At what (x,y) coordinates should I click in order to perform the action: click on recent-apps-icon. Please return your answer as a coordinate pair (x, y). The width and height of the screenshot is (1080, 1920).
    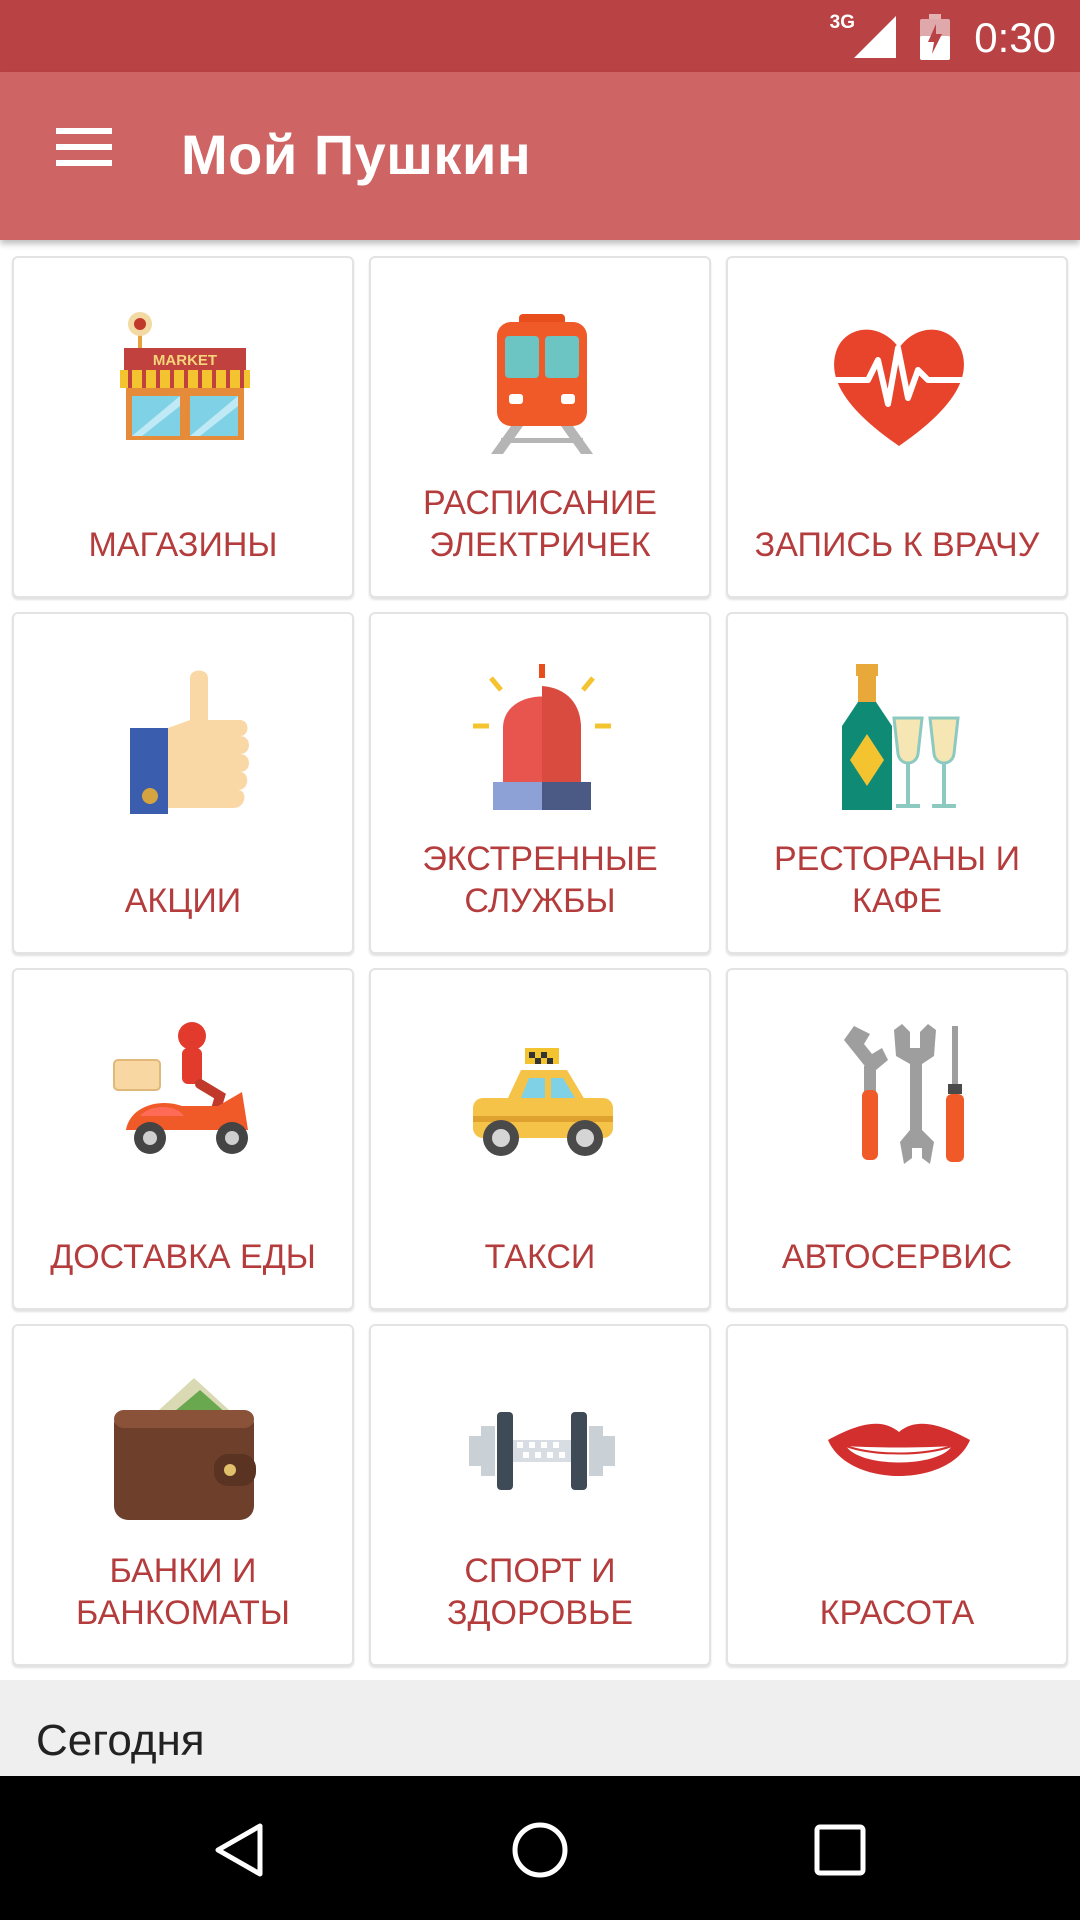
    Looking at the image, I should click on (840, 1850).